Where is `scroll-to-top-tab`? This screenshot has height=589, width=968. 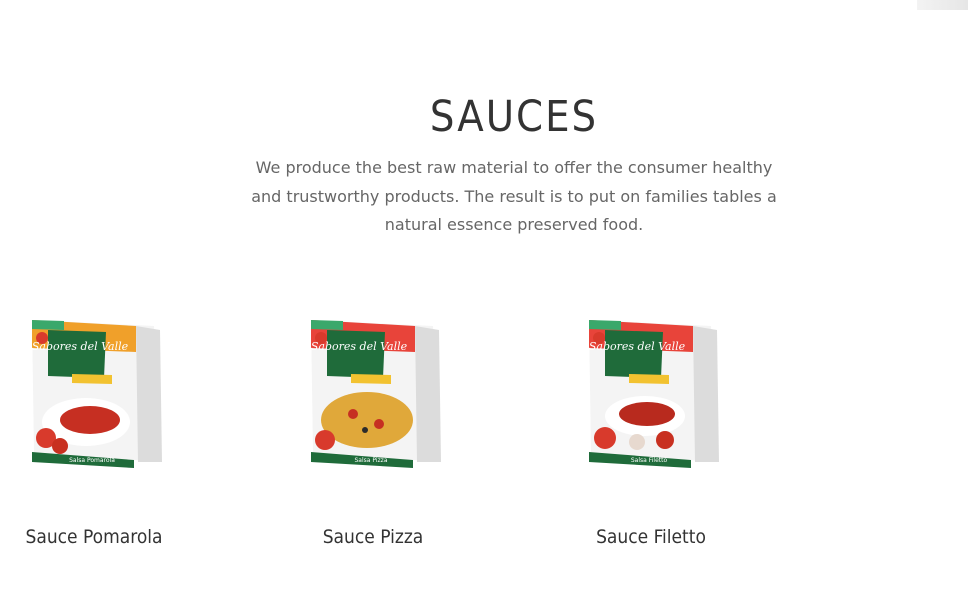 scroll-to-top-tab is located at coordinates (942, 5).